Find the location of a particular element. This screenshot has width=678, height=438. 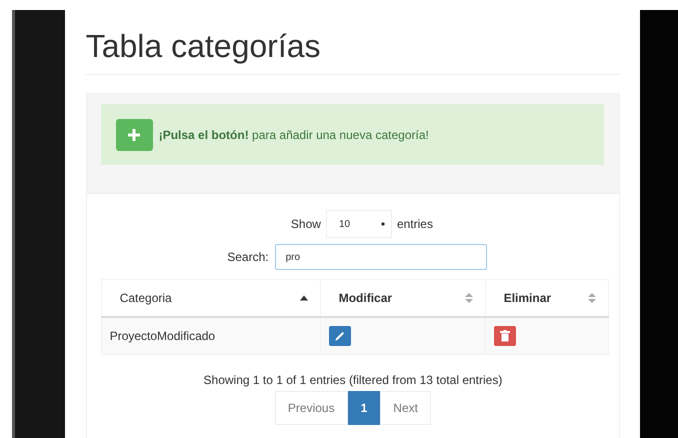

pencil-icon is located at coordinates (340, 336).